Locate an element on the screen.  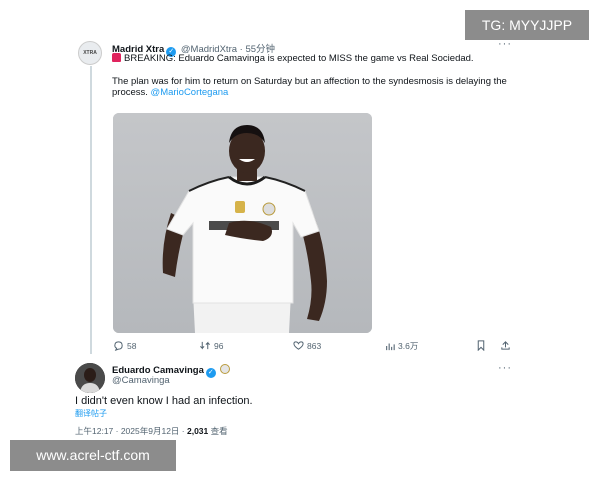
avatar-image is located at coordinates (90, 378).